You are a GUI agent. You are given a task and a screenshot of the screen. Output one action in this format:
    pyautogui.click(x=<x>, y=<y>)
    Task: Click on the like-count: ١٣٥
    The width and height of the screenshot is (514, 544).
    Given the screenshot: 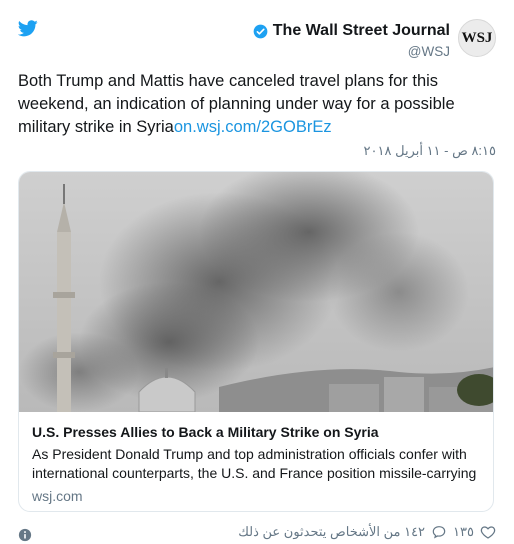 What is the action you would take?
    pyautogui.click(x=463, y=532)
    